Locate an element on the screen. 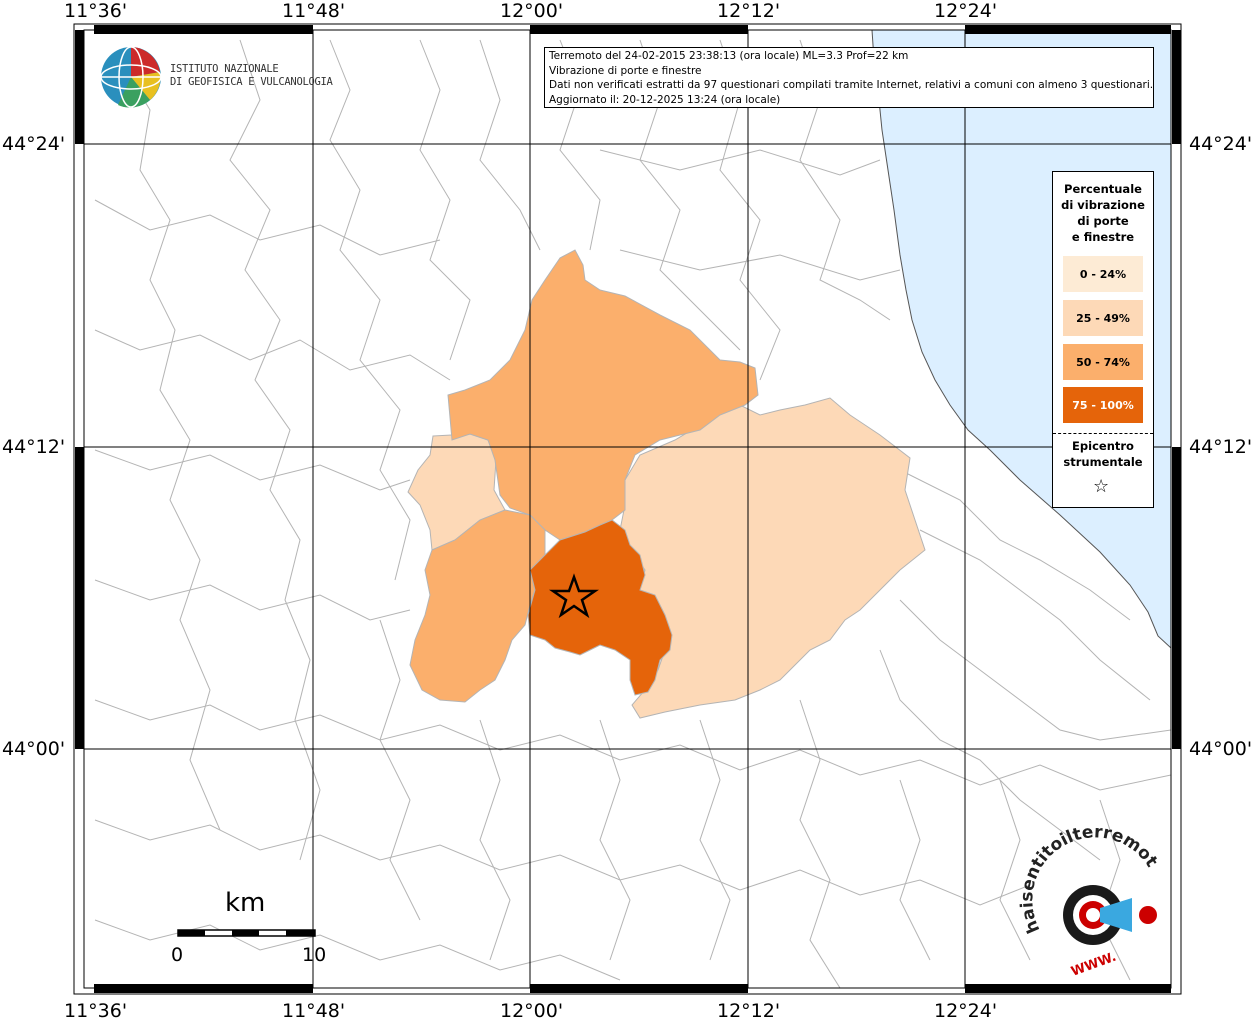  legend-class-label: 25 - 49% is located at coordinates (1103, 318).